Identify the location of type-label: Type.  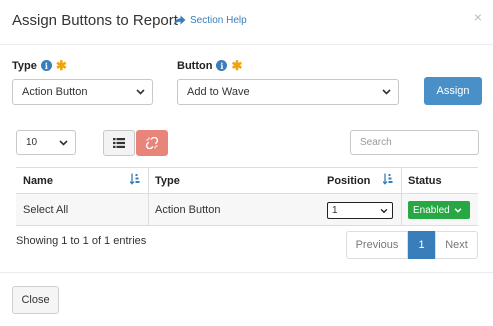
(24, 65).